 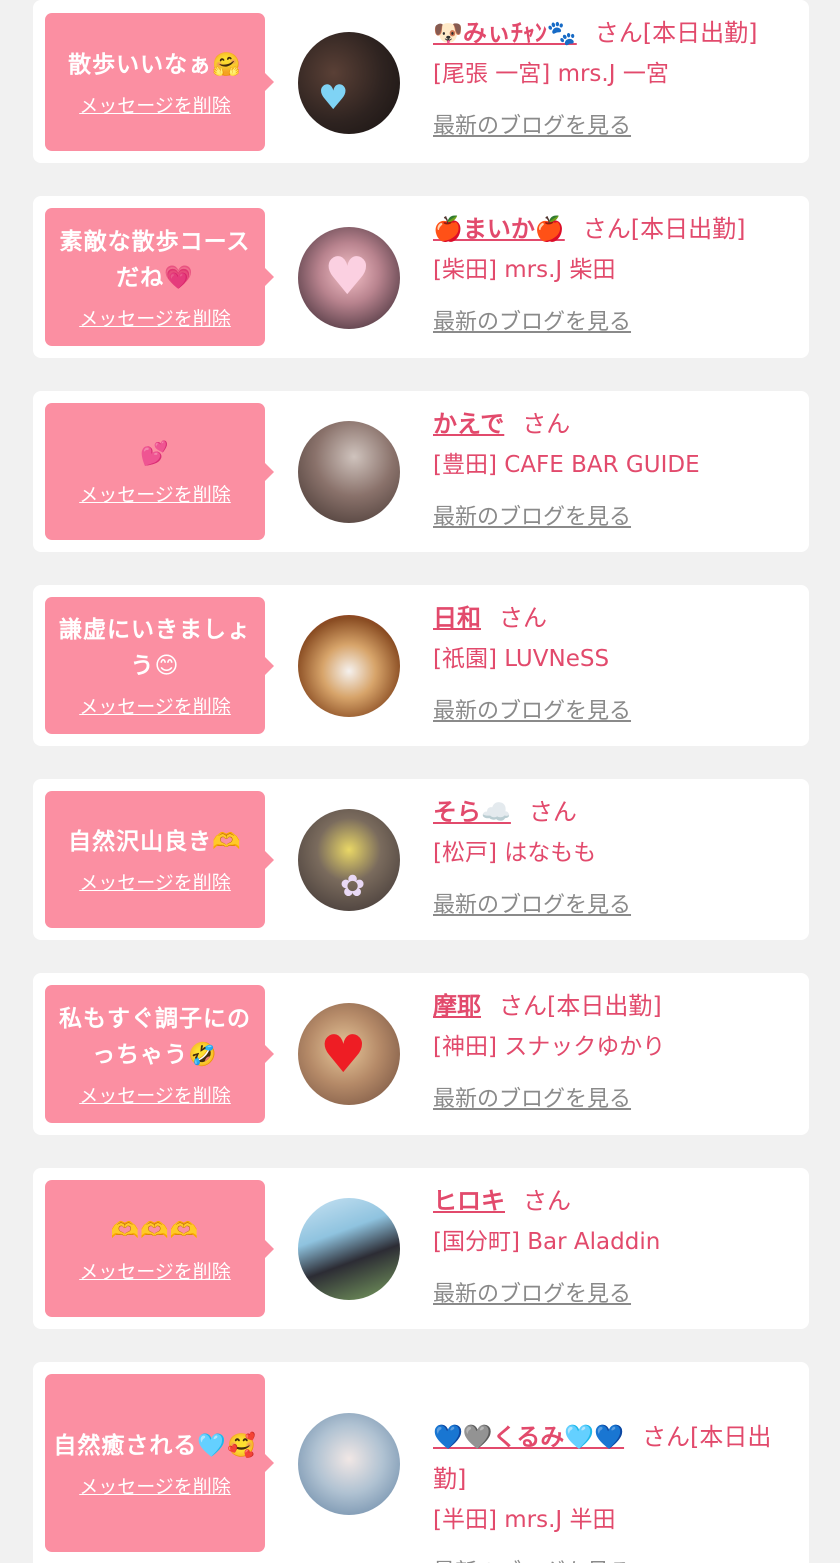 What do you see at coordinates (610, 812) in the screenshot?
I see `name-line: そら☁️ さん` at bounding box center [610, 812].